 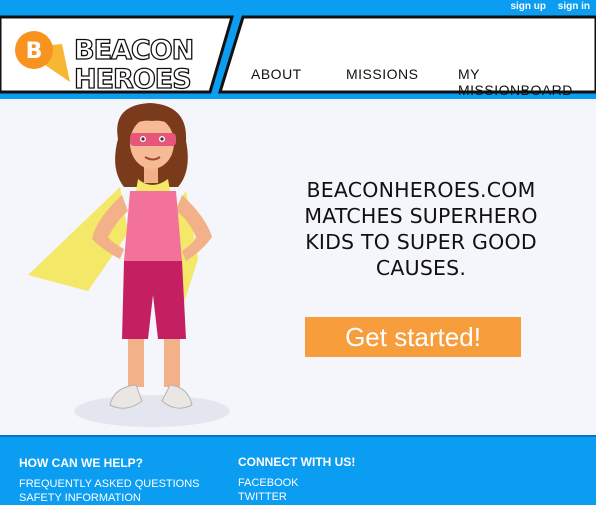 I want to click on logo-line-1: BEACON, so click(x=134, y=50).